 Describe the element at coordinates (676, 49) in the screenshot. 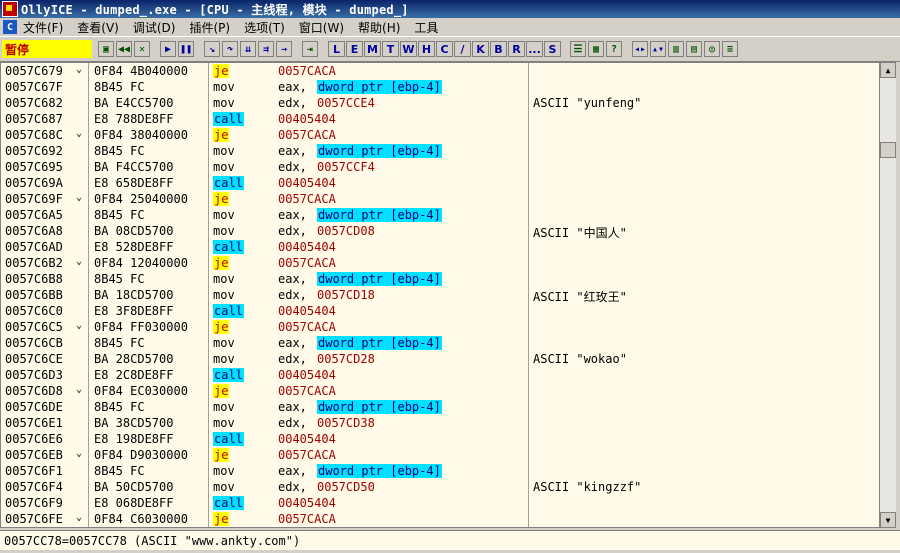

I see `plugin-icon-1: ▥` at that location.